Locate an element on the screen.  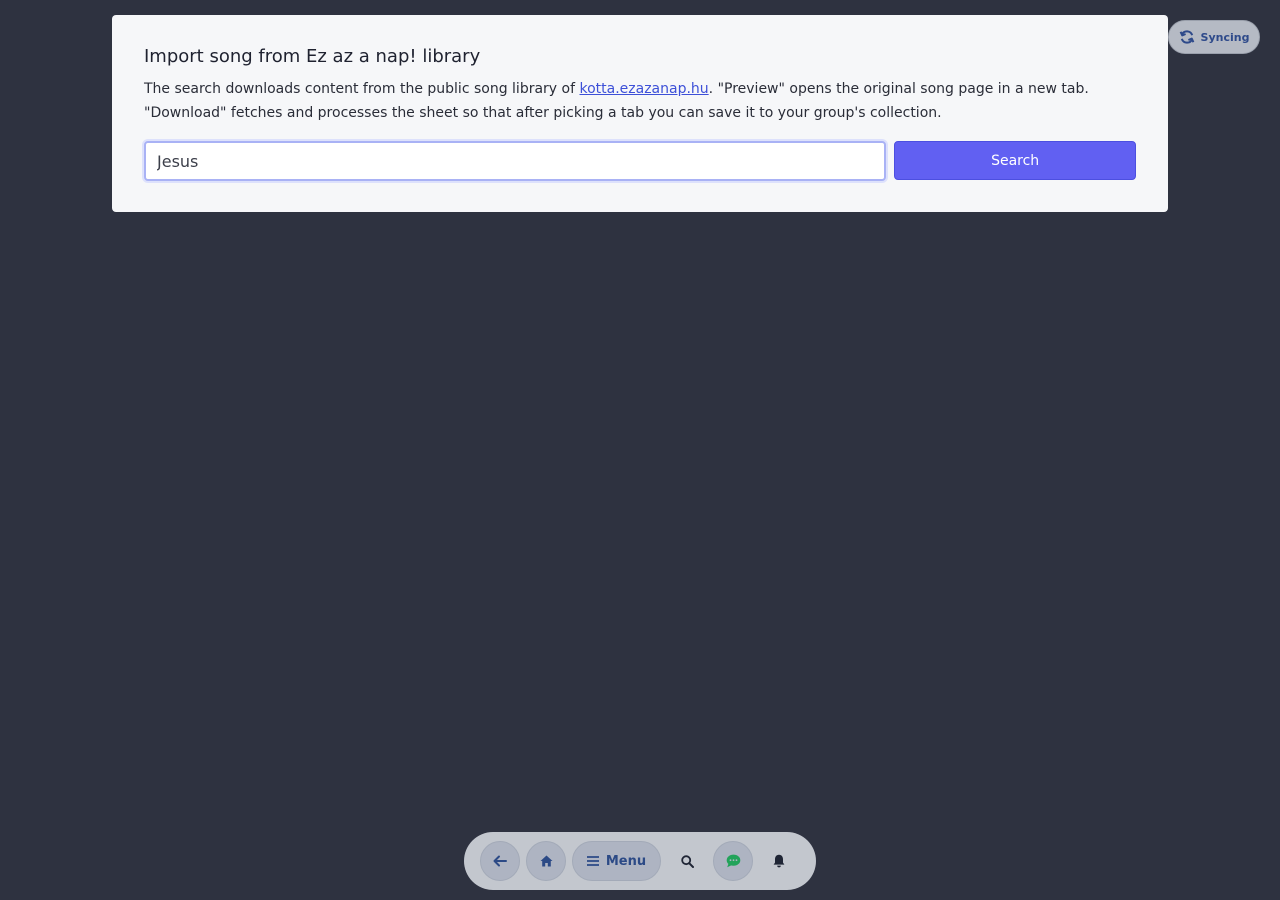
hamburger-icon is located at coordinates (592, 861).